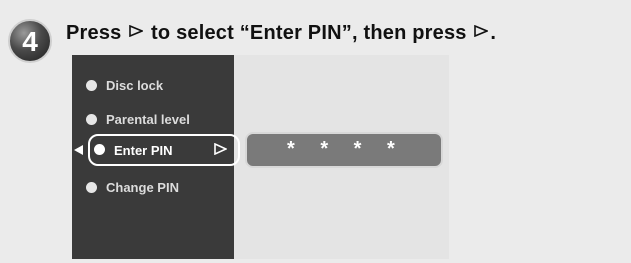 The width and height of the screenshot is (631, 263). I want to click on instruction-part-1: Press, so click(94, 33).